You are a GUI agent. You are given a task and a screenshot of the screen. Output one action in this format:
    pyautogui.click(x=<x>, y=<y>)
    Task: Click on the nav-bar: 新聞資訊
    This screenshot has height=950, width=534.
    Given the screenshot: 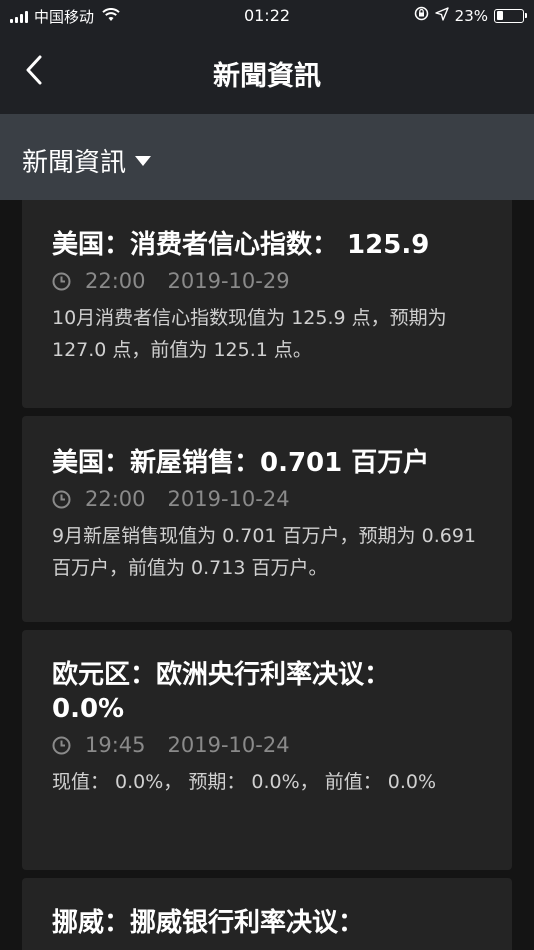 What is the action you would take?
    pyautogui.click(x=267, y=72)
    